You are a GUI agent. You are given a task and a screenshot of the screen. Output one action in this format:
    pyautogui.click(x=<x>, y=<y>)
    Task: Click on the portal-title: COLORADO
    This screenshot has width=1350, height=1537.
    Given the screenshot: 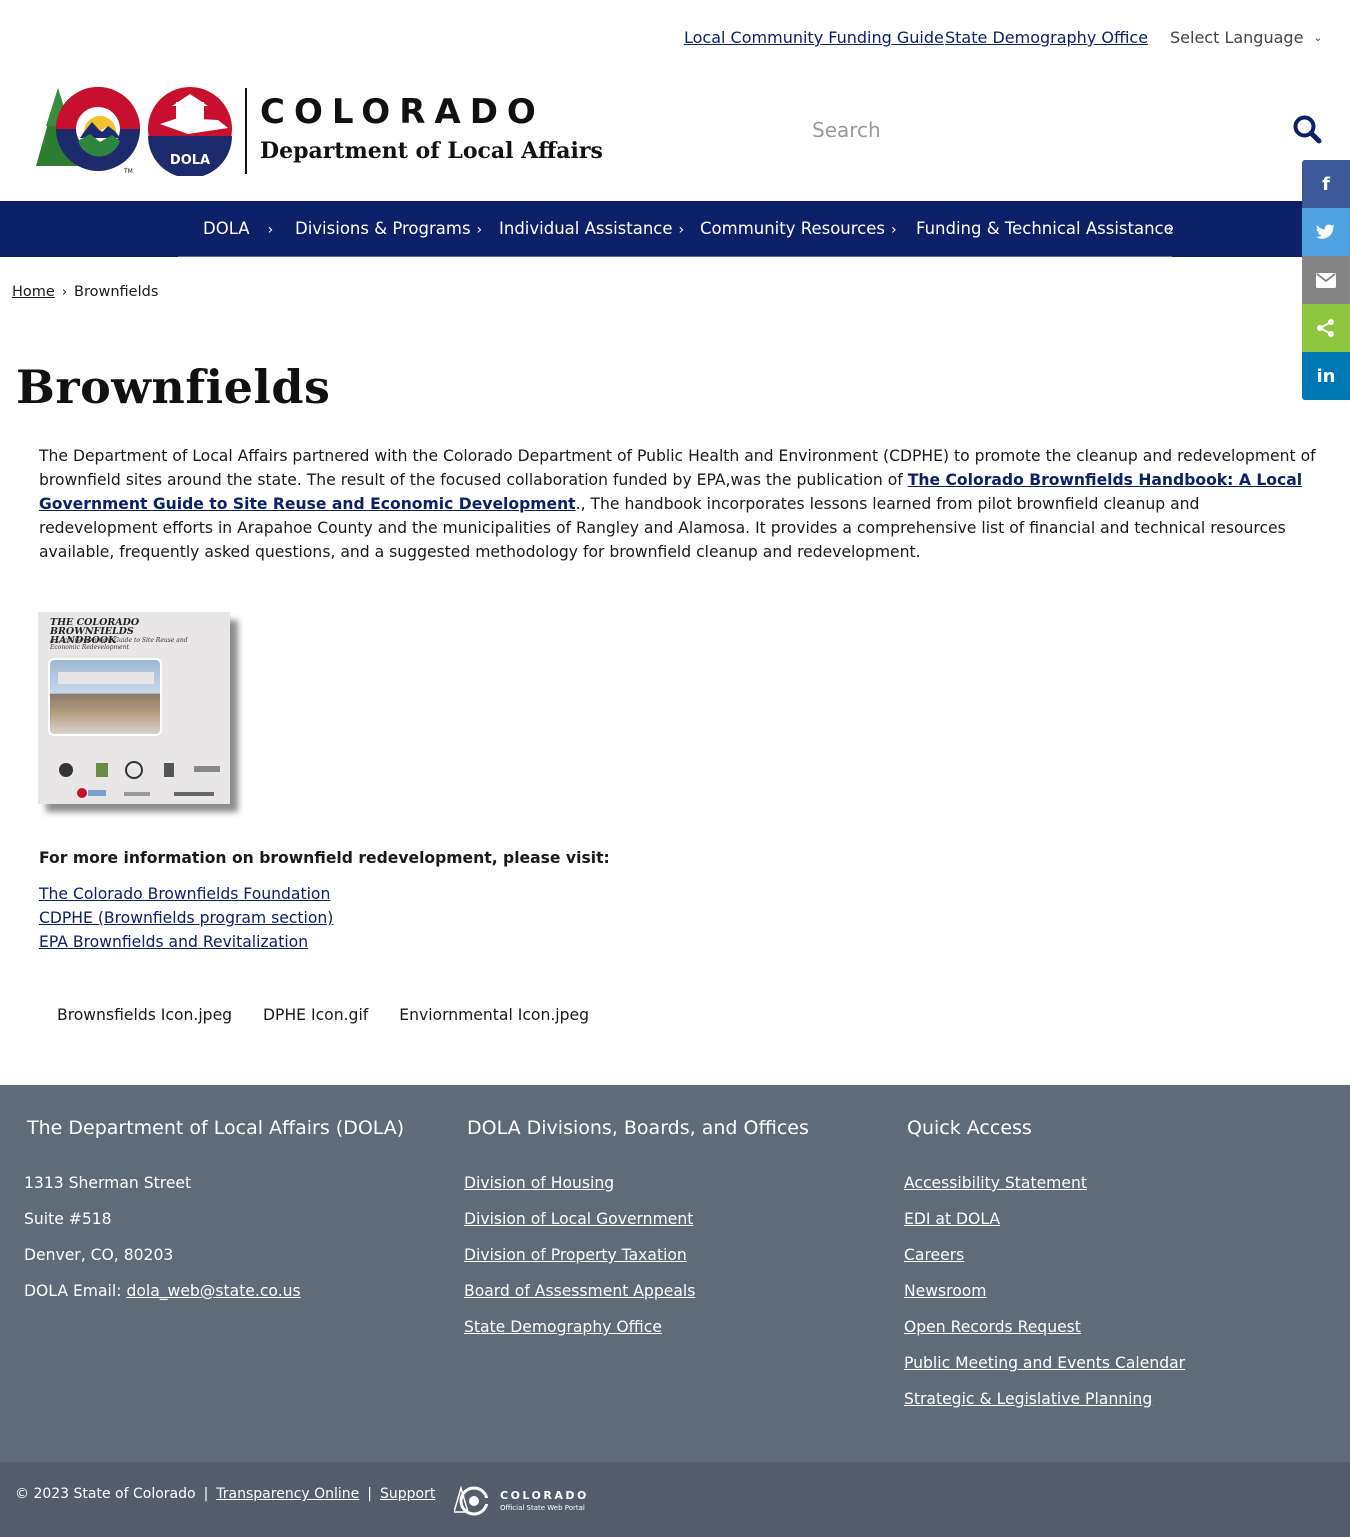 What is the action you would take?
    pyautogui.click(x=544, y=1495)
    